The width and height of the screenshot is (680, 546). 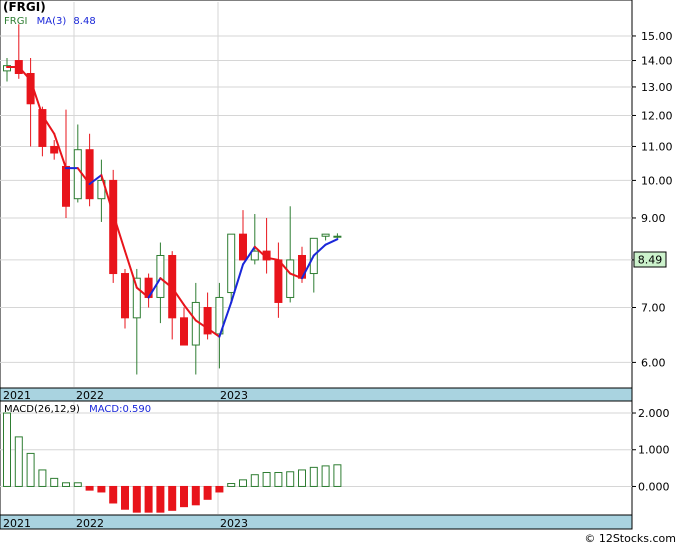 I want to click on macd-y-tick-label: 2.000, so click(x=654, y=413).